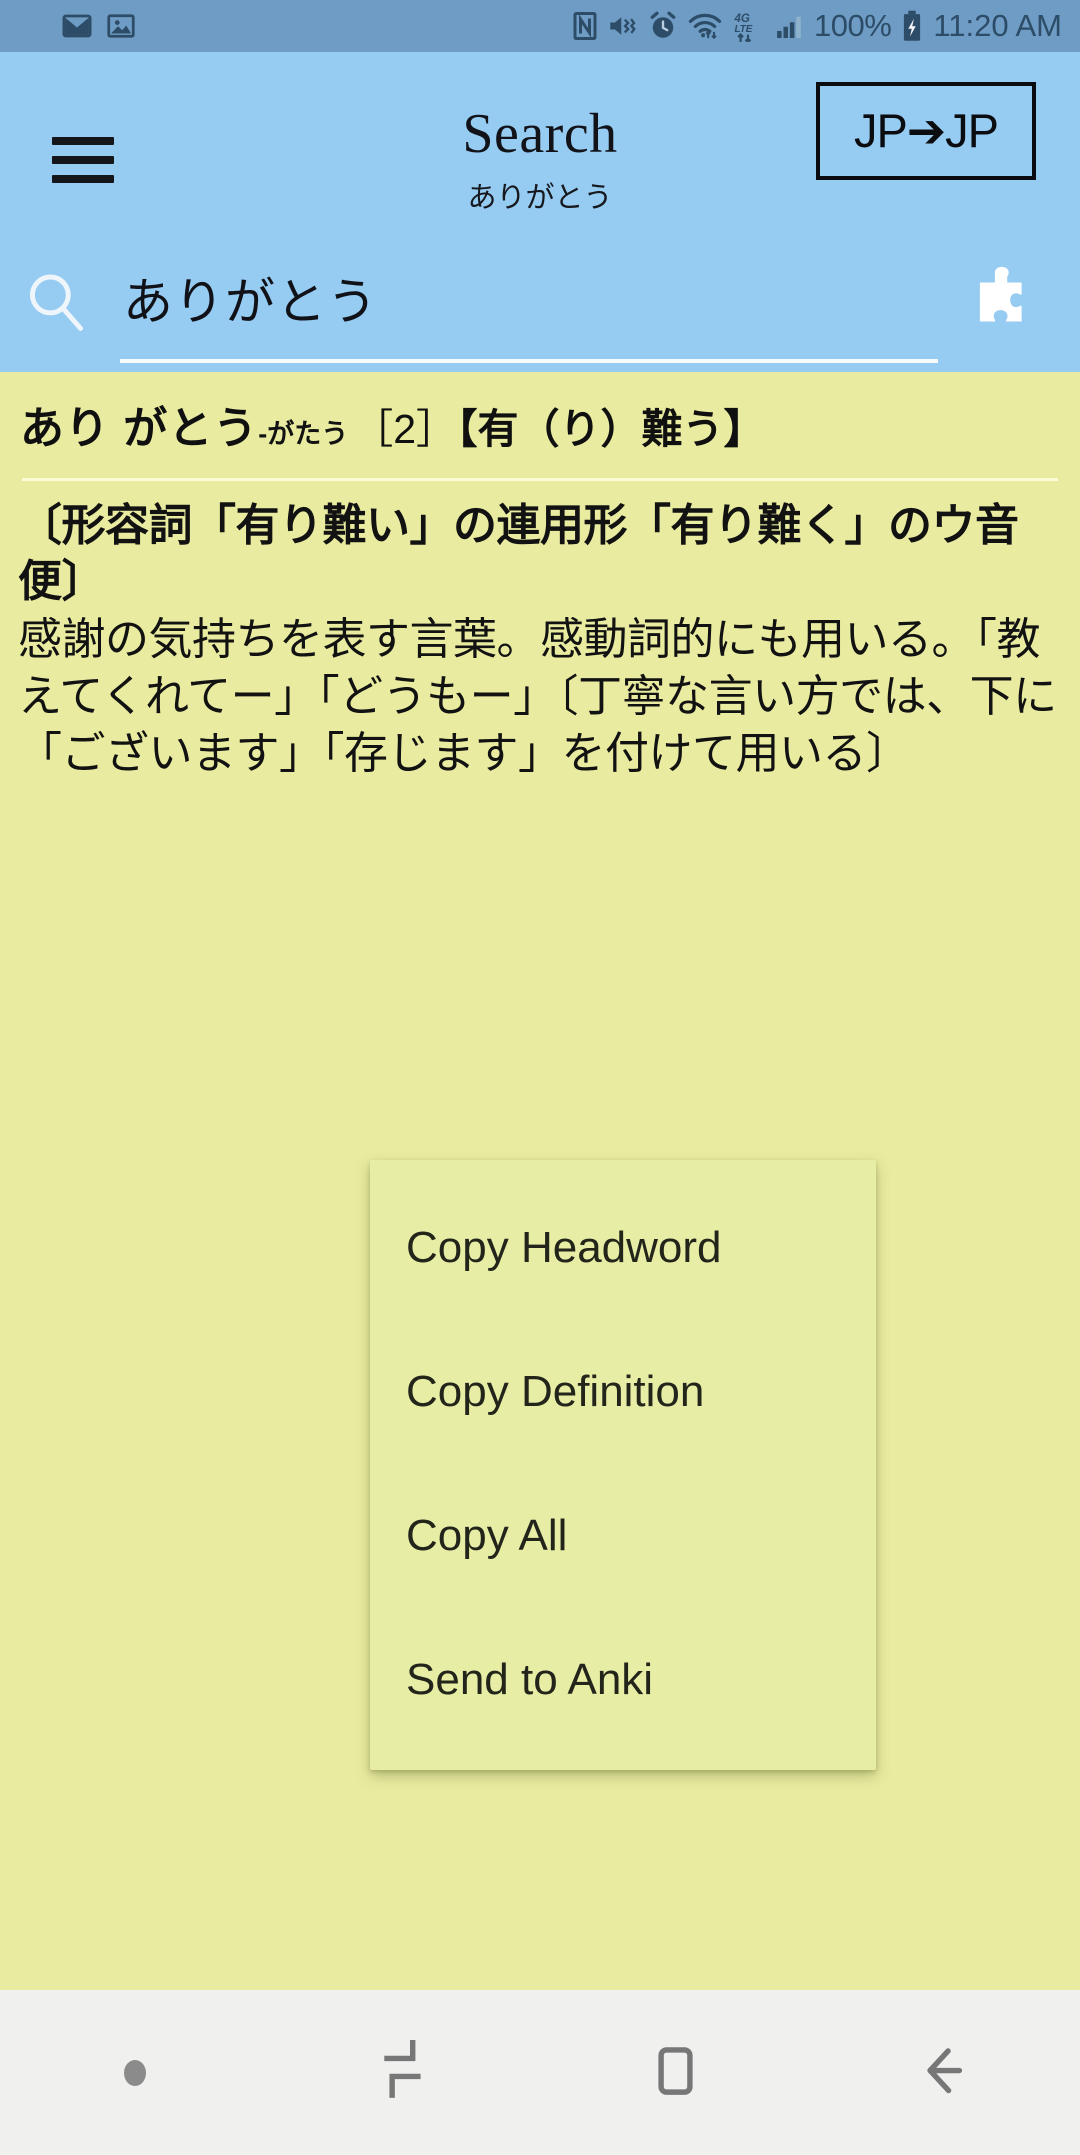  What do you see at coordinates (540, 198) in the screenshot?
I see `page-subtitle: ありがとう` at bounding box center [540, 198].